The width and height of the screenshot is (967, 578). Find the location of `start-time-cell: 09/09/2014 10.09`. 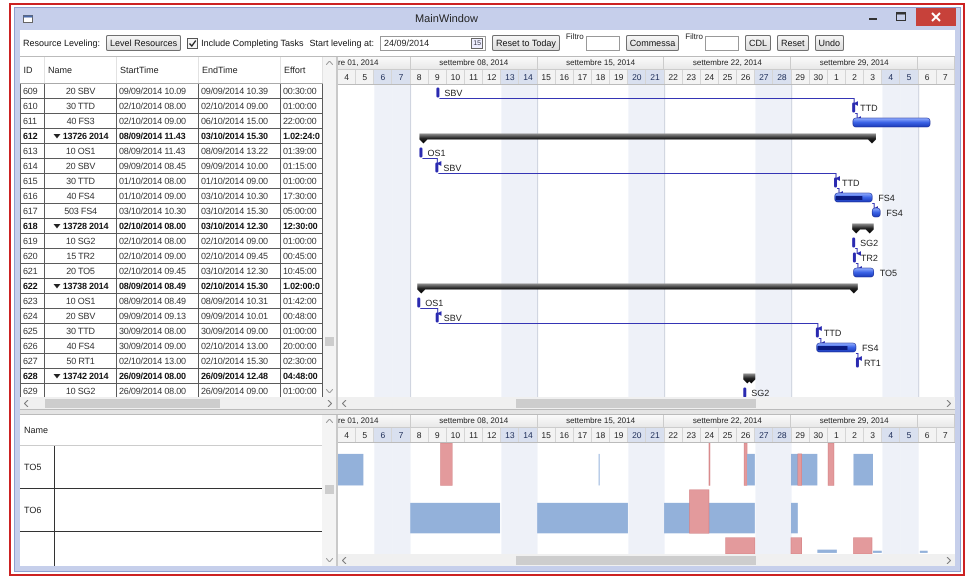

start-time-cell: 09/09/2014 10.09 is located at coordinates (157, 90).